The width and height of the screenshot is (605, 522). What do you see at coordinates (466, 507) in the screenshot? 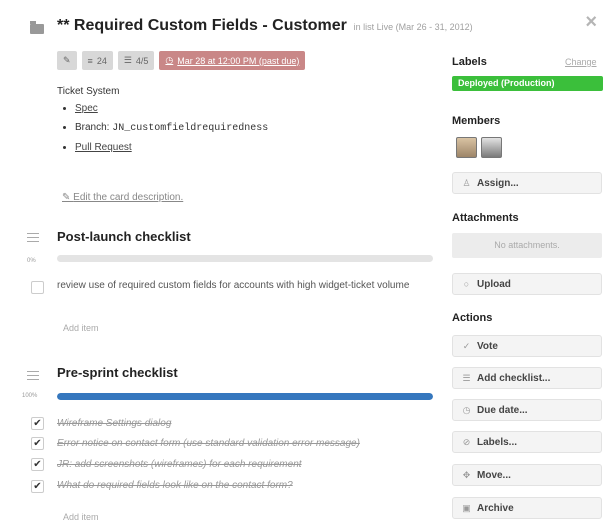
I see `archive-icon: ▣` at bounding box center [466, 507].